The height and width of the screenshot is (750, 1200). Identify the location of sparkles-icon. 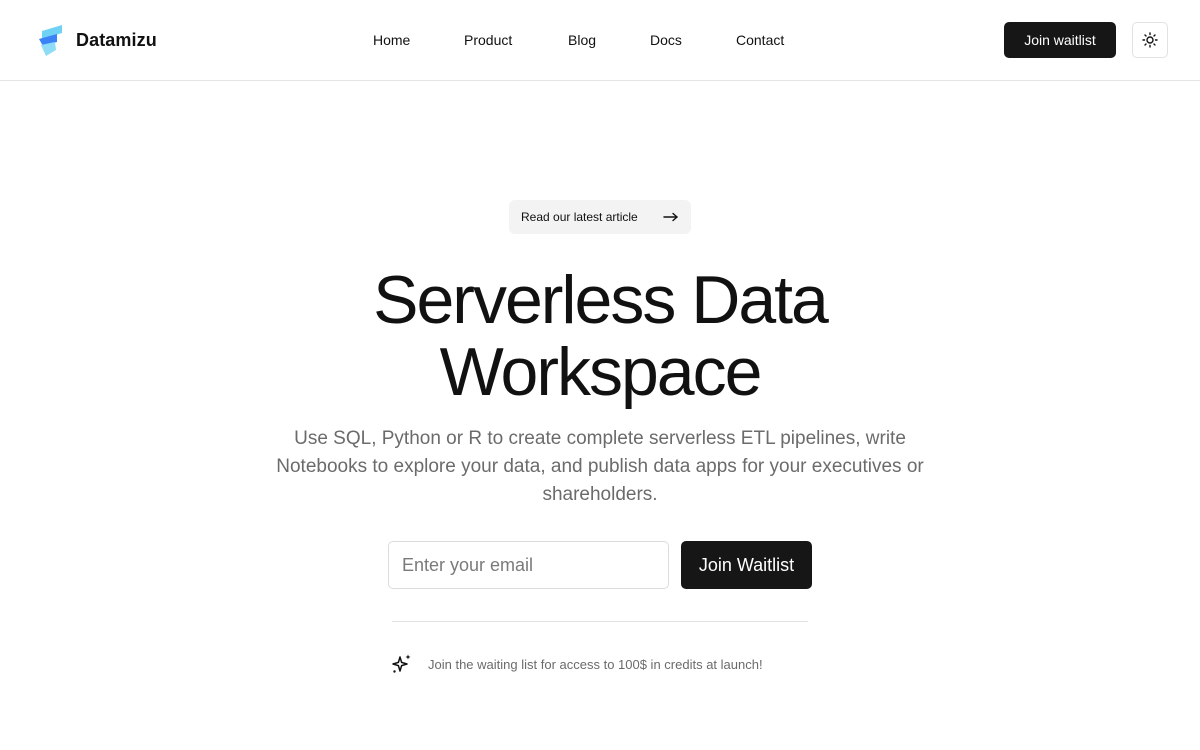
(401, 663).